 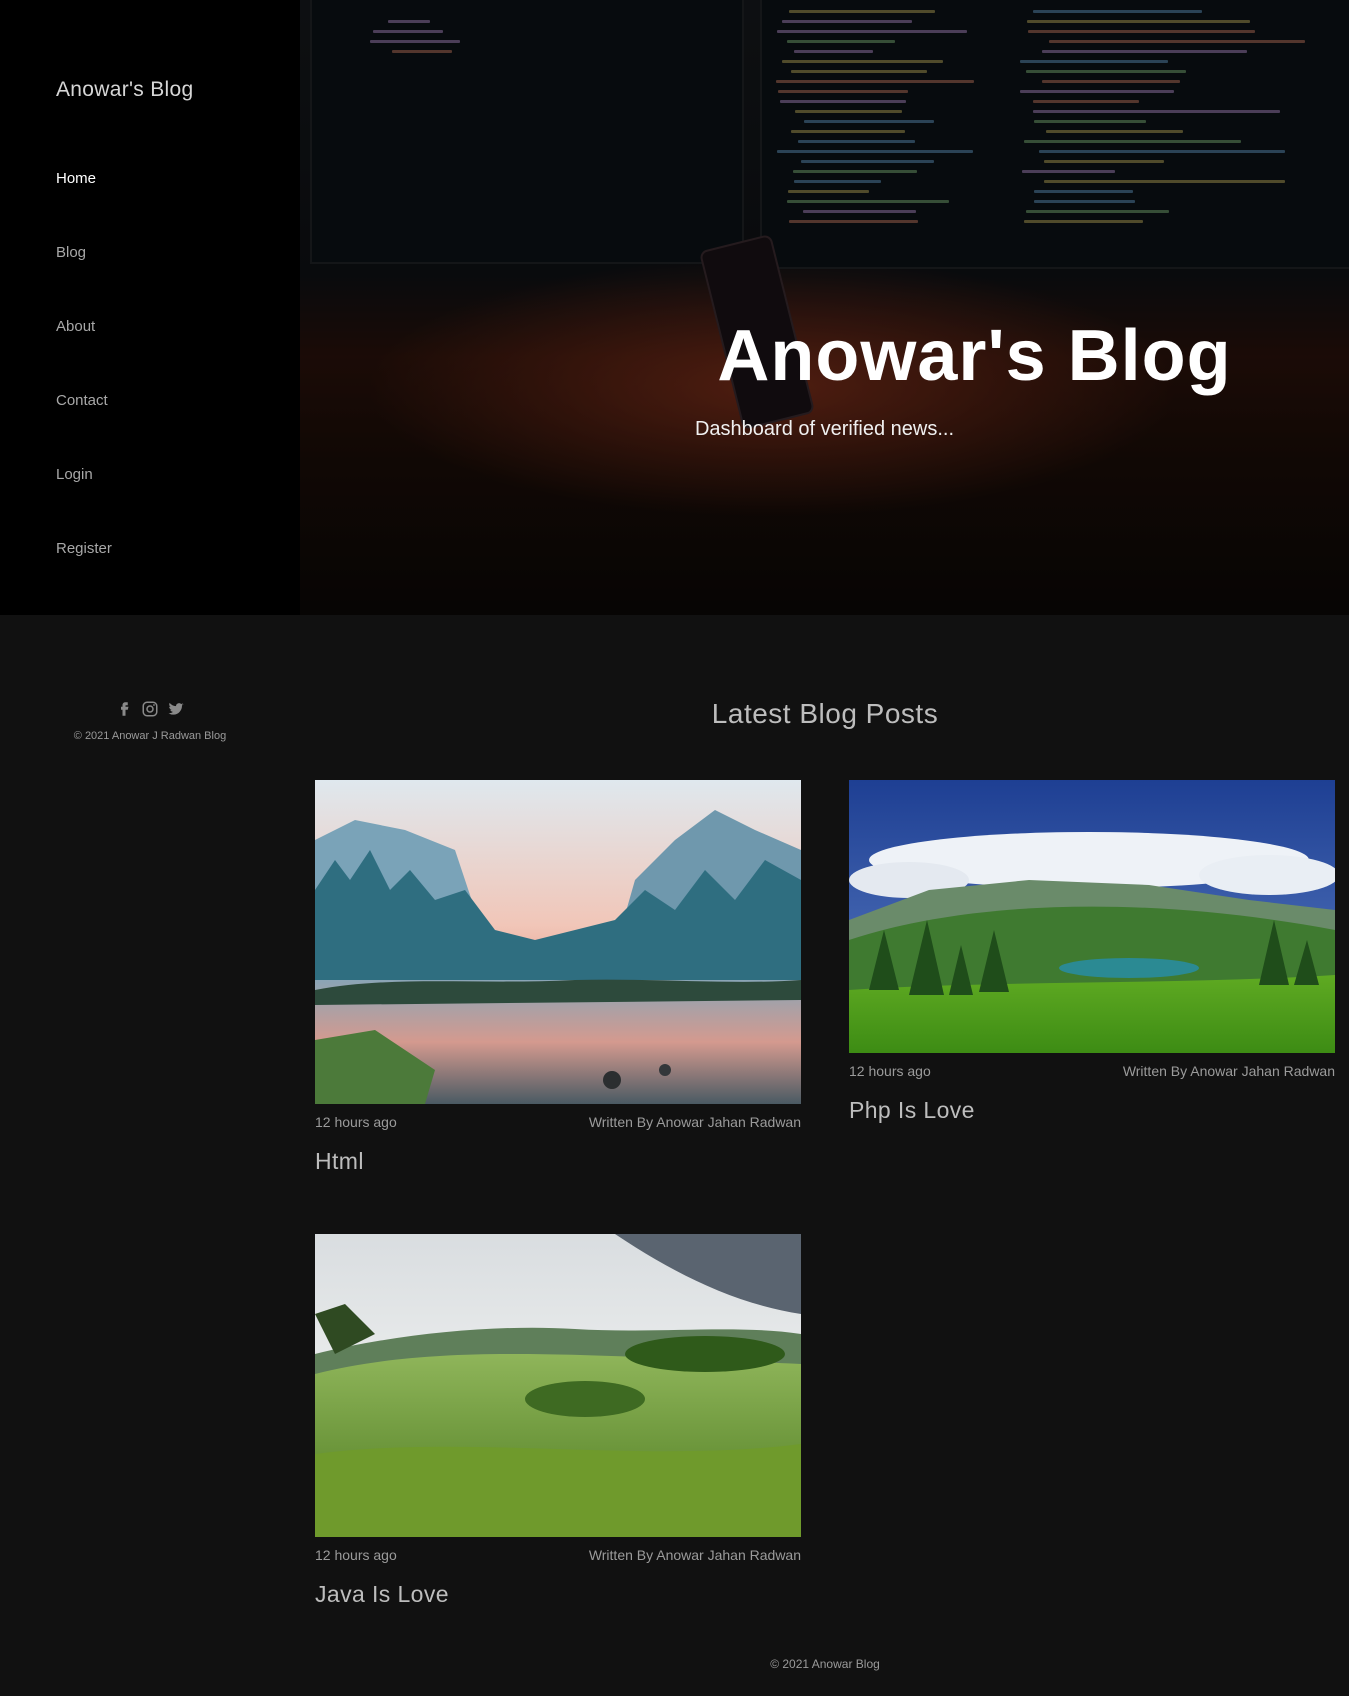 I want to click on twitter-icon, so click(x=176, y=709).